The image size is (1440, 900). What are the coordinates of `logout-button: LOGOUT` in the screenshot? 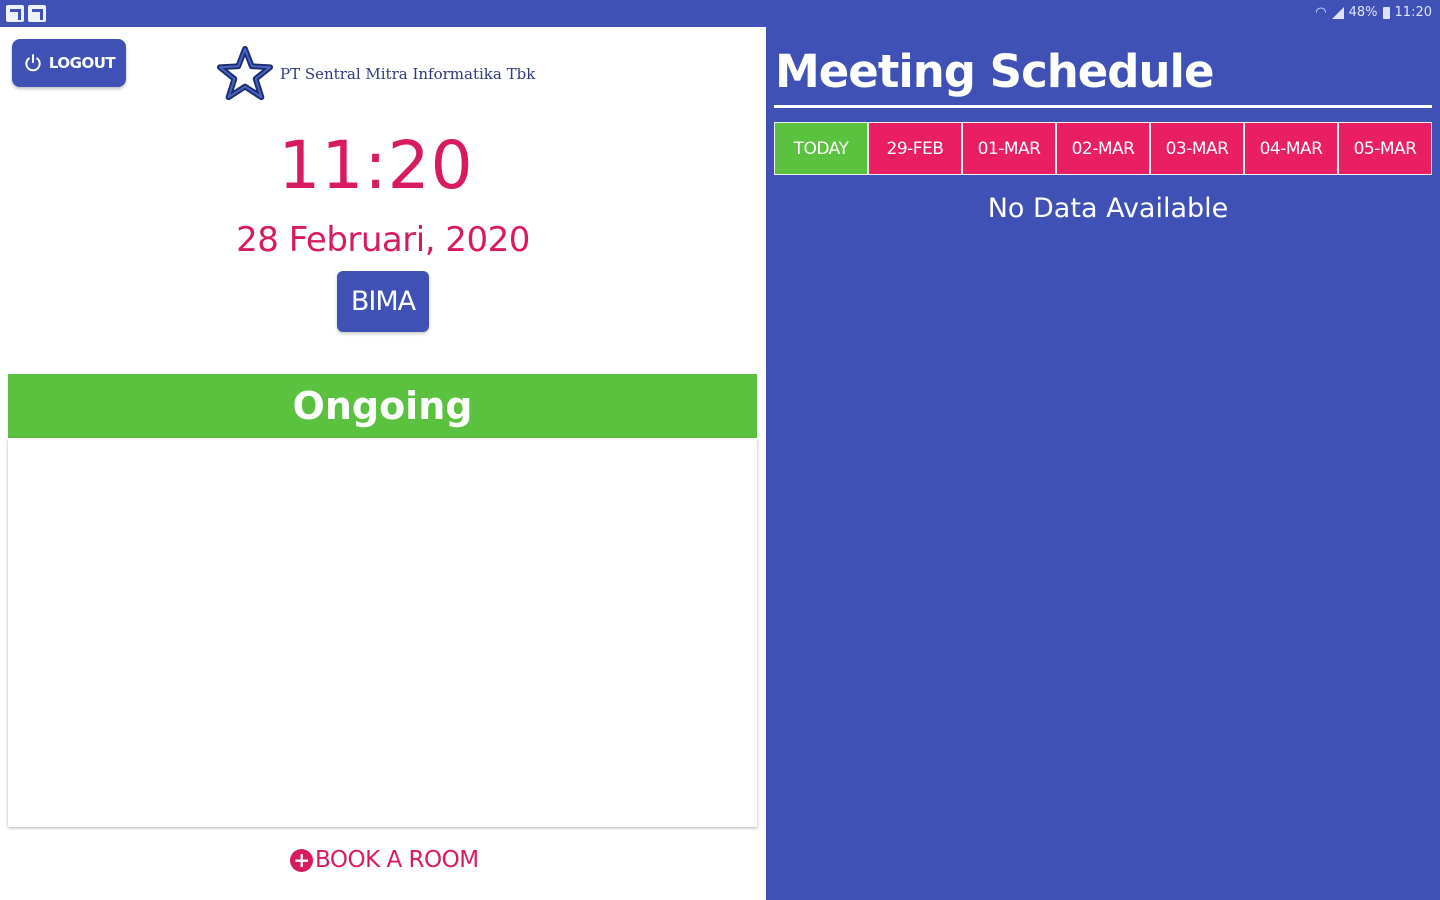 It's located at (69, 63).